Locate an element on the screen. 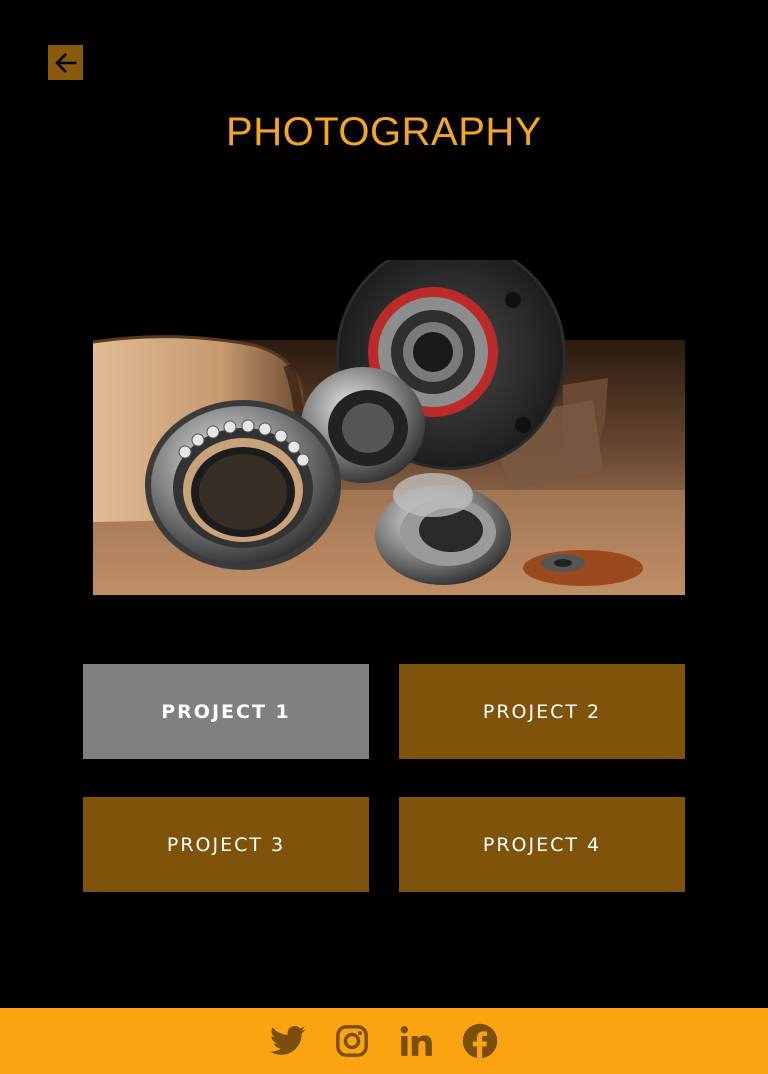 The image size is (768, 1074). linkedin-icon is located at coordinates (416, 1041).